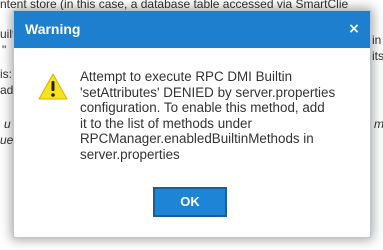 The height and width of the screenshot is (250, 383). I want to click on close-button: ×, so click(354, 29).